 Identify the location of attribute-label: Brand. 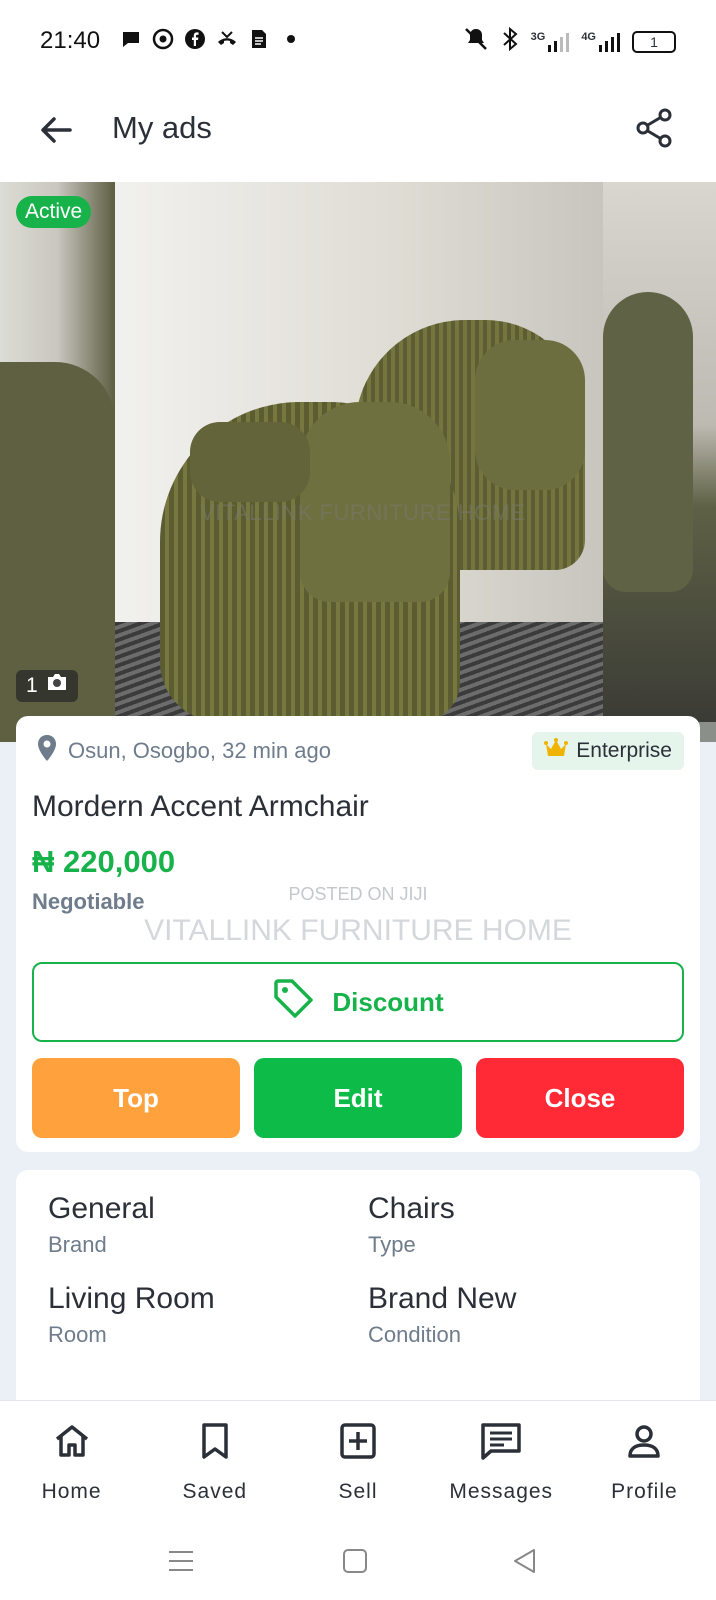
(77, 1244).